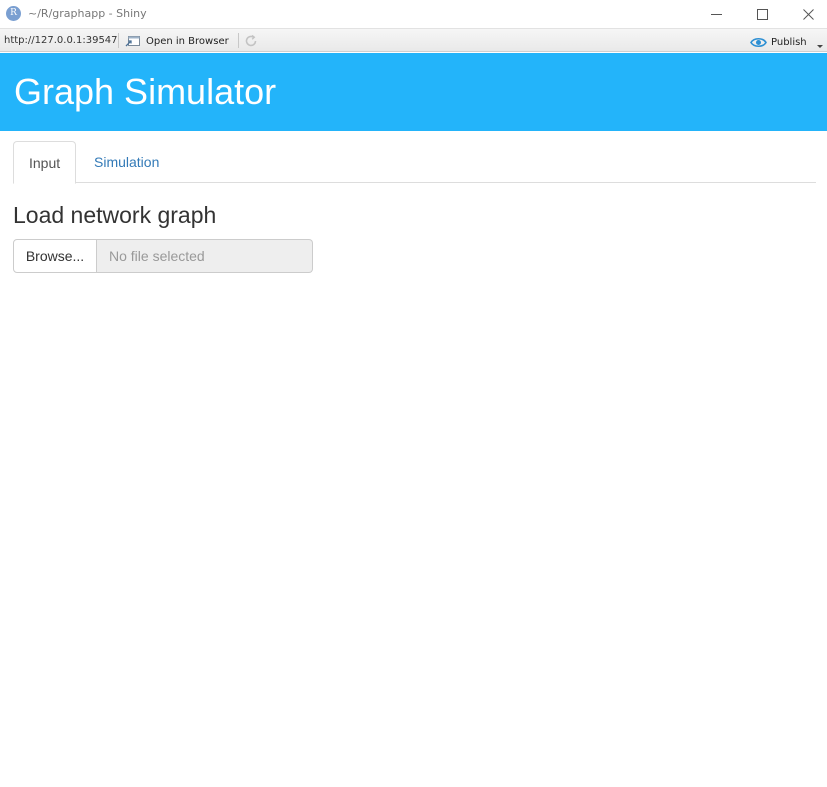  What do you see at coordinates (413, 92) in the screenshot?
I see `app-header: Graph Simulator` at bounding box center [413, 92].